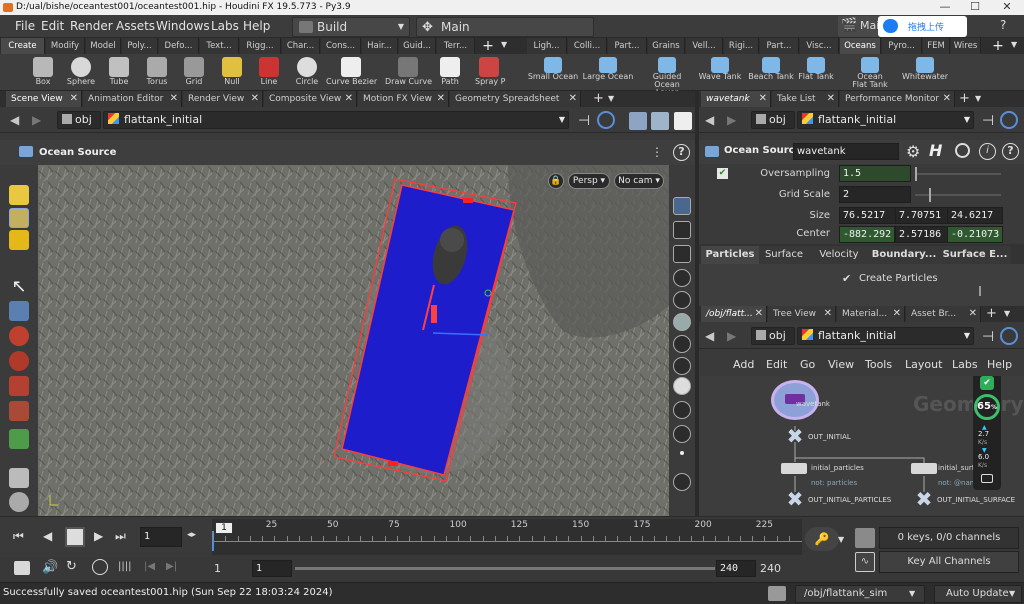  I want to click on lock-display-icon, so click(682, 254).